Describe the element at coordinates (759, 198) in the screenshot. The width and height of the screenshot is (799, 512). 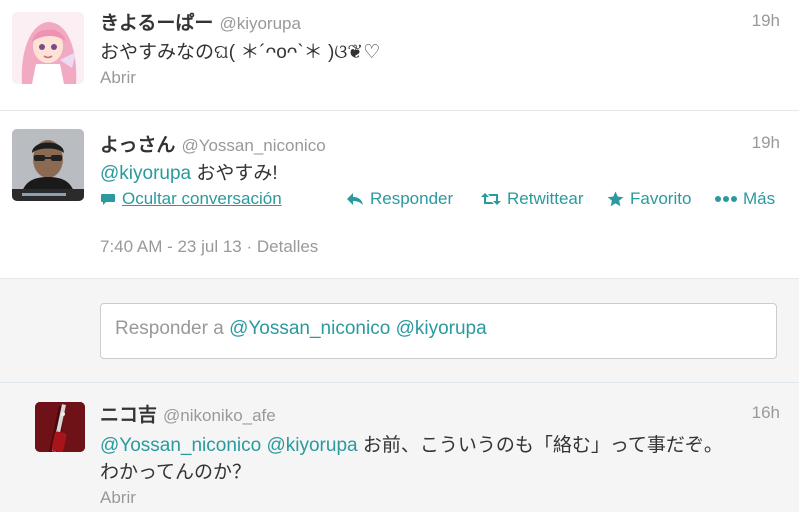
I see `more-label: Más` at that location.